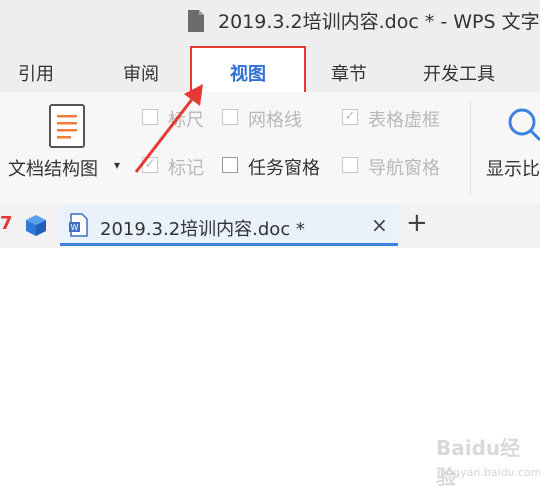 The width and height of the screenshot is (540, 491). Describe the element at coordinates (75, 227) in the screenshot. I see `svg-text: W` at that location.